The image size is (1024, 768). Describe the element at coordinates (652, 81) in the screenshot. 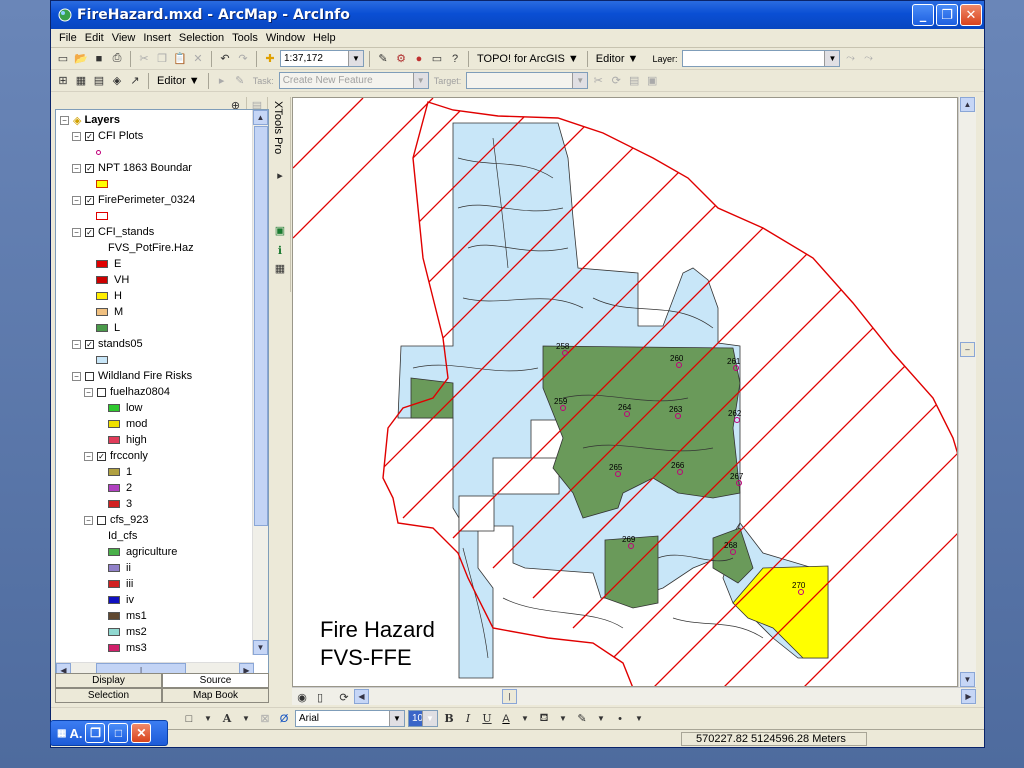

I see `sketch-properties-icon: ▣` at that location.